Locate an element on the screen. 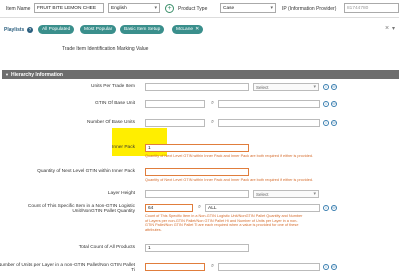 This screenshot has height=278, width=399. close-icon: ✕ is located at coordinates (197, 29).